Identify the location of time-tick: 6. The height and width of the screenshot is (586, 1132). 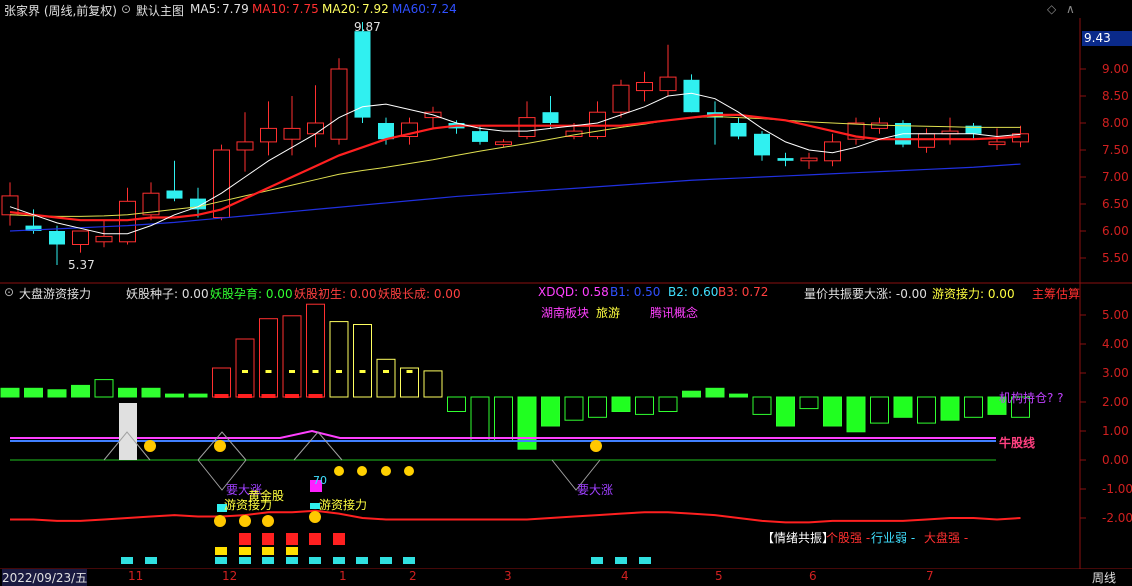
(813, 576).